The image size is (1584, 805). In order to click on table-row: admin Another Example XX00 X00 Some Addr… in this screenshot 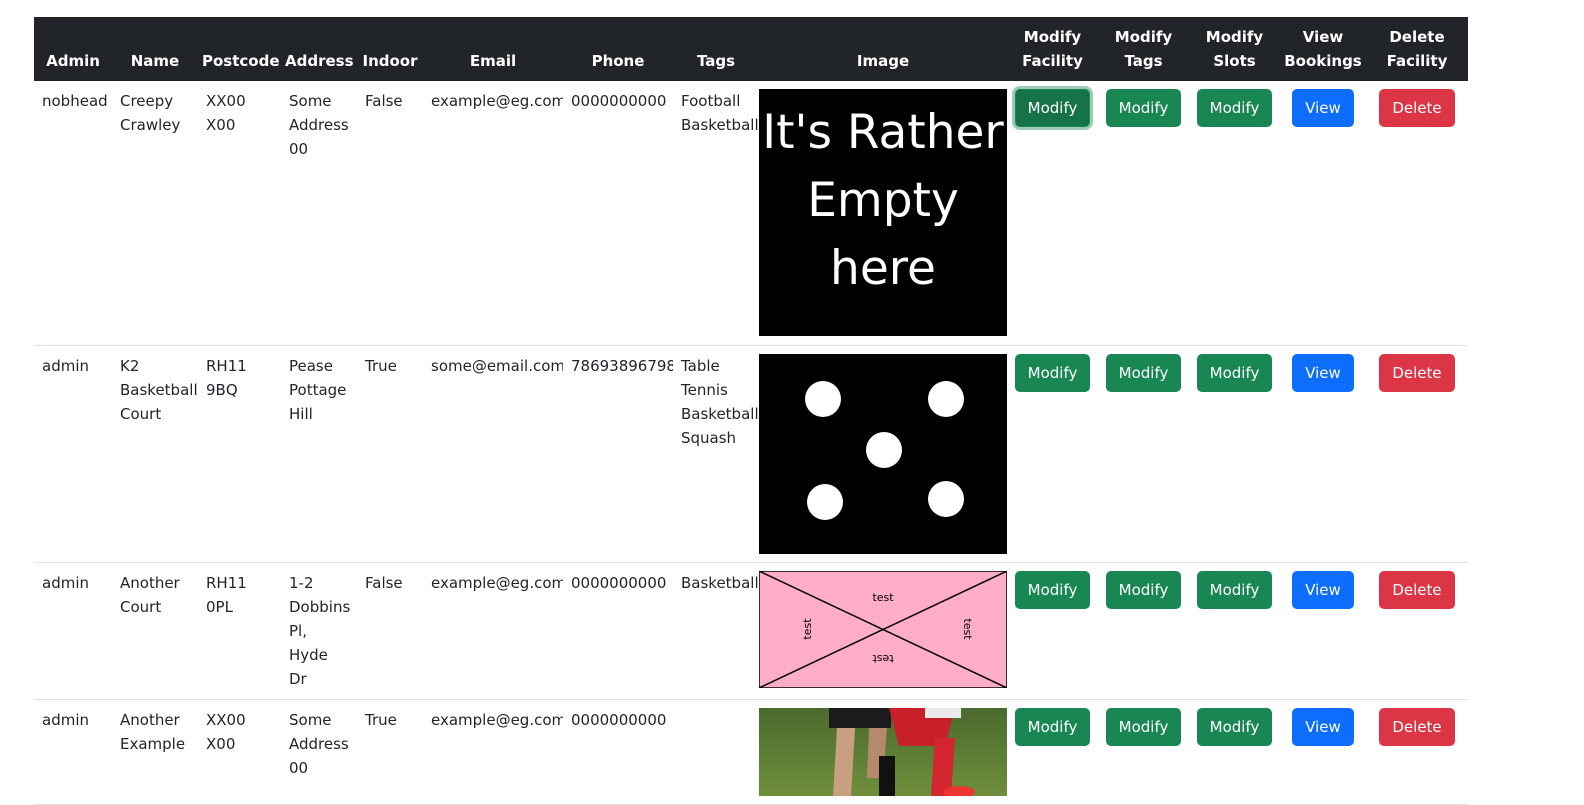, I will do `click(751, 752)`.